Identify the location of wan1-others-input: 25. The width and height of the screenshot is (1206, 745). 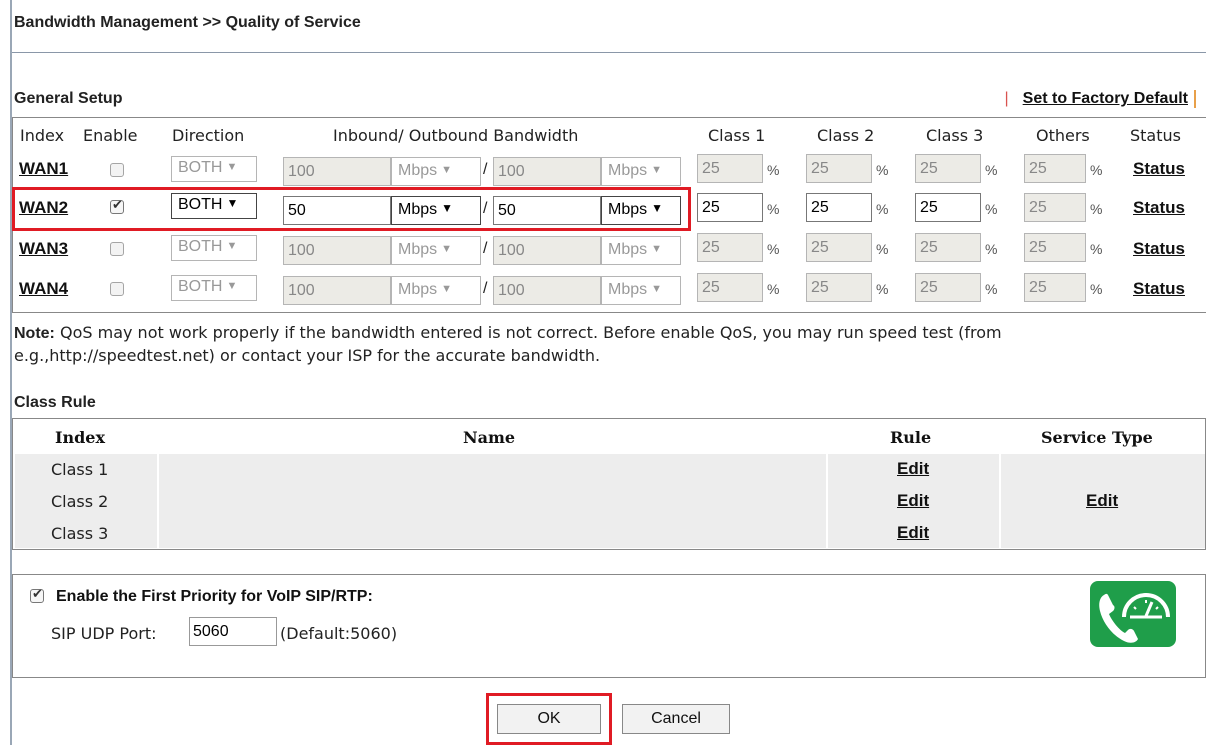
(1055, 168).